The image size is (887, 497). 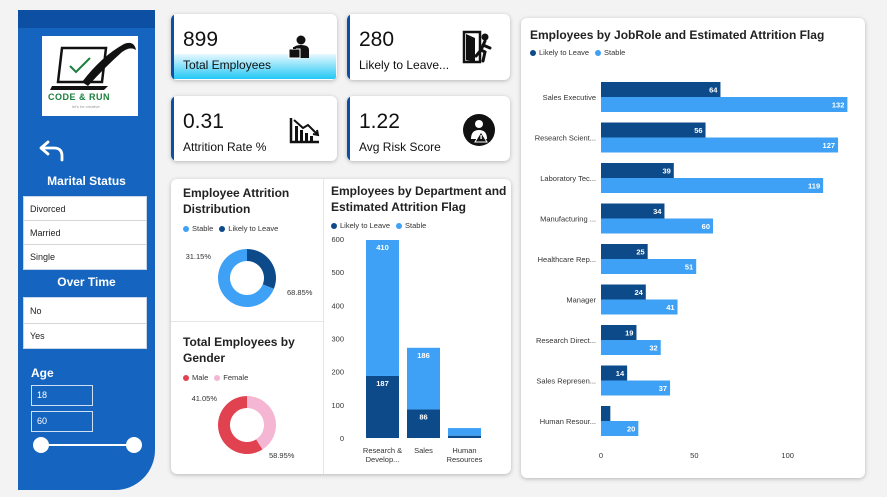 What do you see at coordinates (225, 147) in the screenshot?
I see `kpi-label: Attrition Rate %` at bounding box center [225, 147].